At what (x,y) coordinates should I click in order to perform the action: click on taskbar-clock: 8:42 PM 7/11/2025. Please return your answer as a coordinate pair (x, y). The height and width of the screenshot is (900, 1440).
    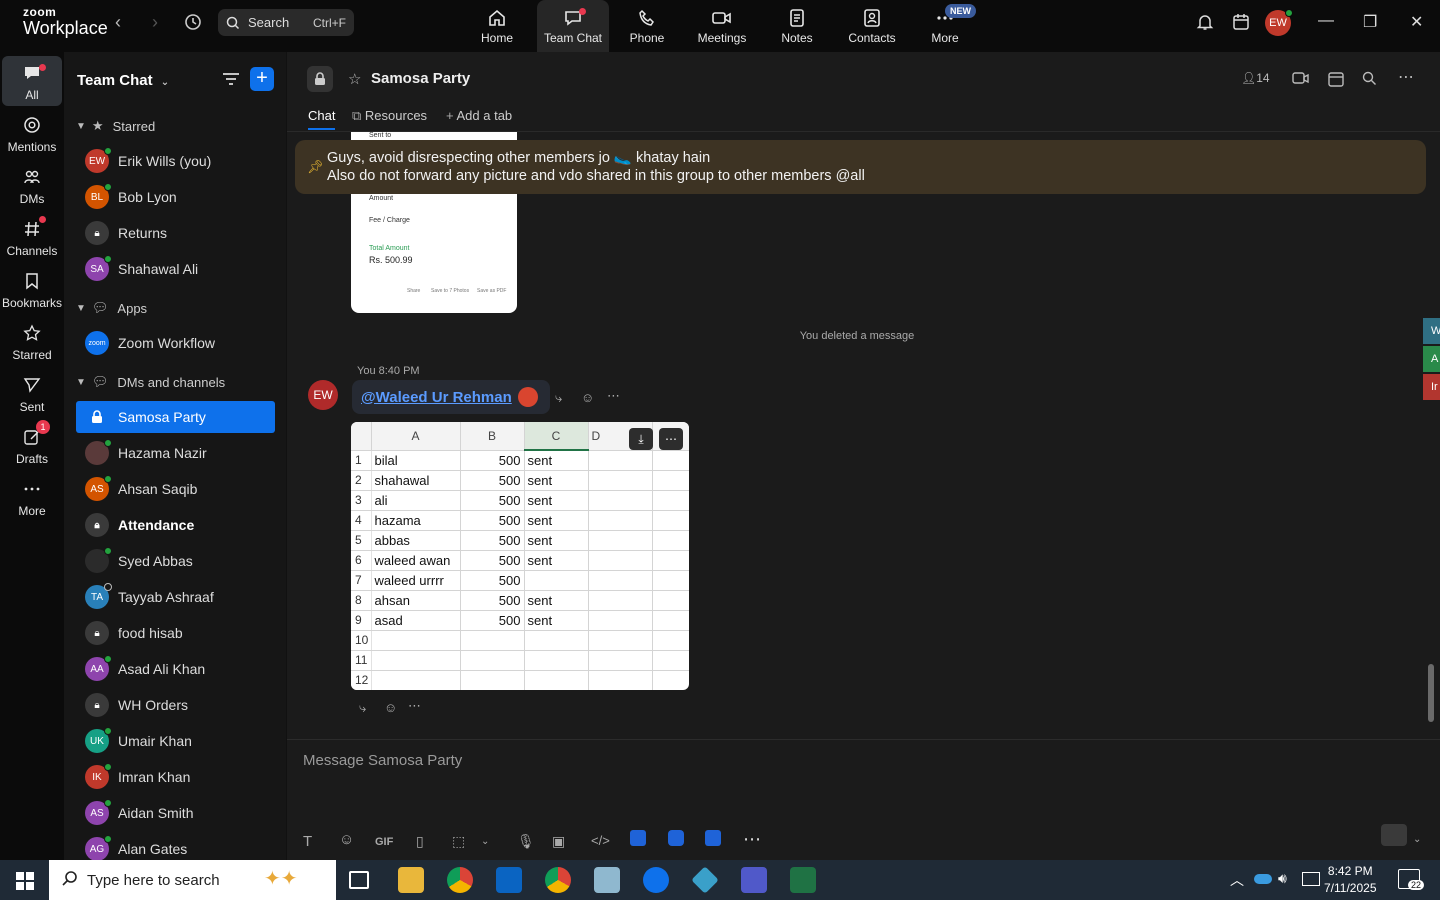
    Looking at the image, I should click on (1350, 880).